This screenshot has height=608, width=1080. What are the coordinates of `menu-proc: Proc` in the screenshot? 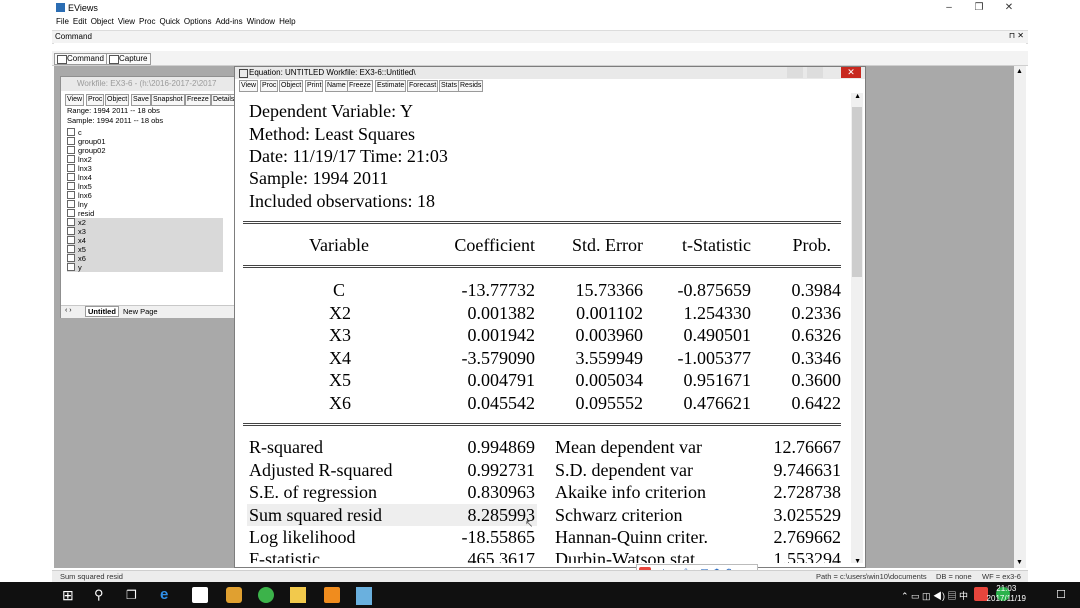 It's located at (147, 22).